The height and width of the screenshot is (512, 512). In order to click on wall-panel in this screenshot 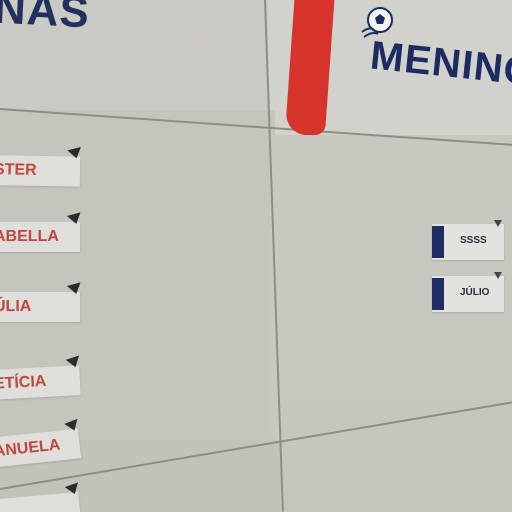, I will do `click(396, 456)`.